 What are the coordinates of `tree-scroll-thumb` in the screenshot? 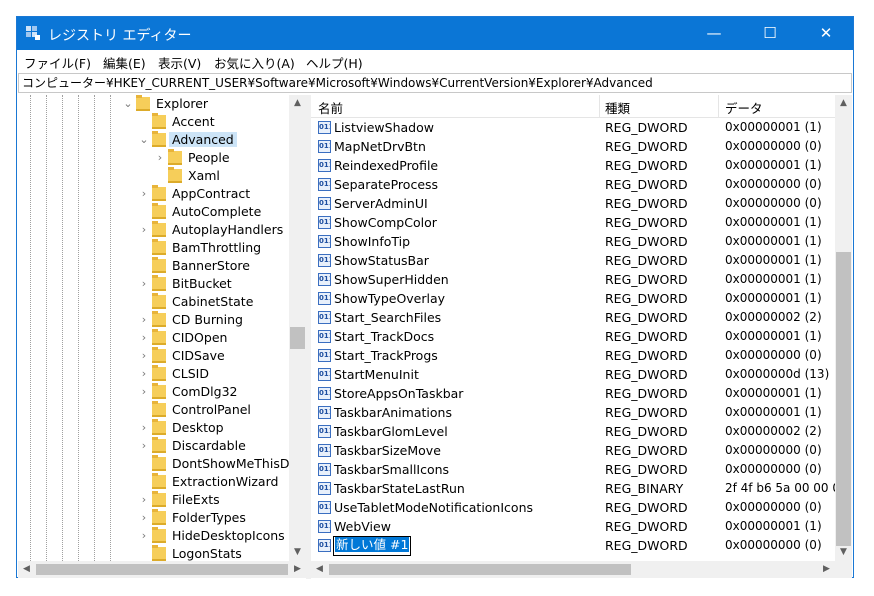 It's located at (297, 338).